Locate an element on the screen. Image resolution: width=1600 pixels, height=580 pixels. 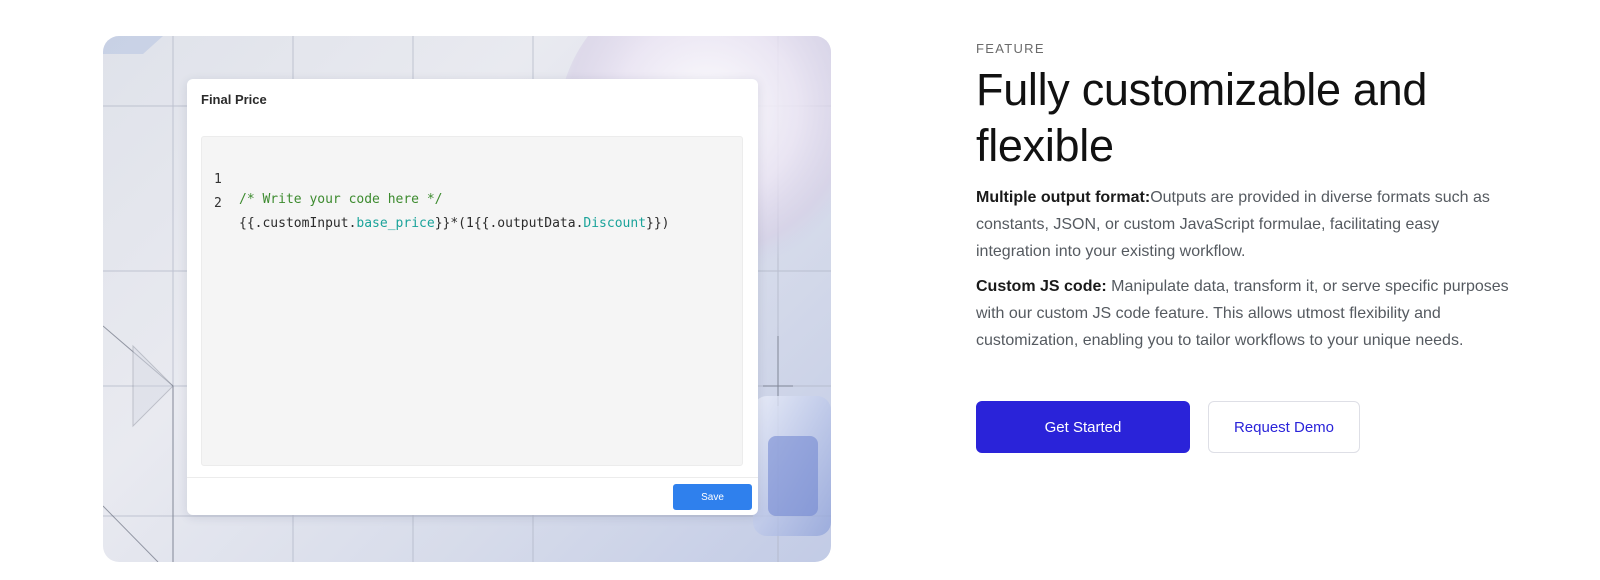
code-token: {{.customInput. is located at coordinates (298, 223).